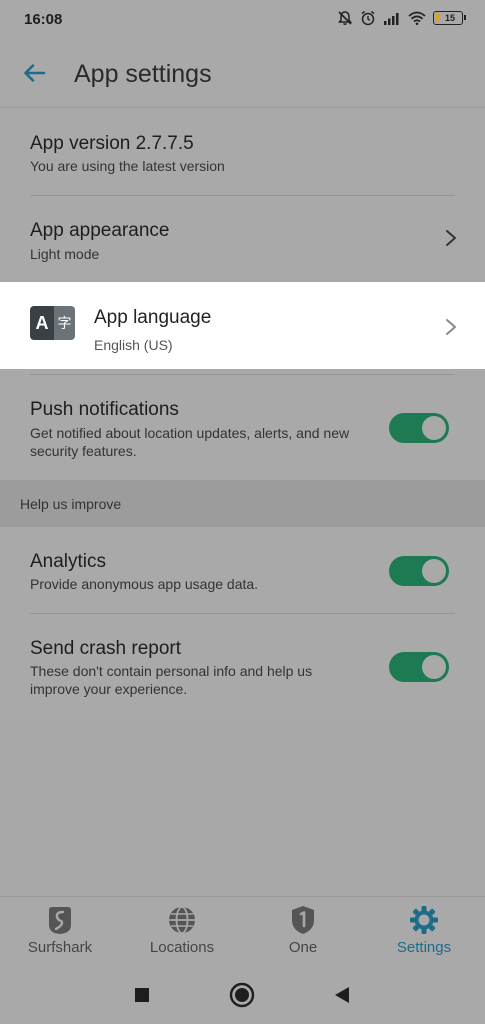 This screenshot has height=1024, width=485. Describe the element at coordinates (417, 18) in the screenshot. I see `wifi-icon` at that location.